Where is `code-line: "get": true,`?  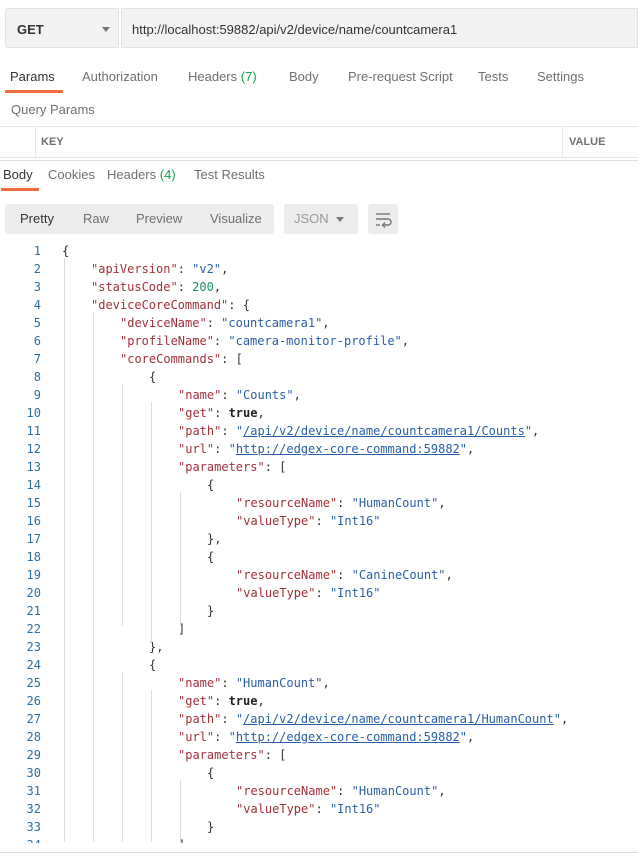 code-line: "get": true, is located at coordinates (221, 413).